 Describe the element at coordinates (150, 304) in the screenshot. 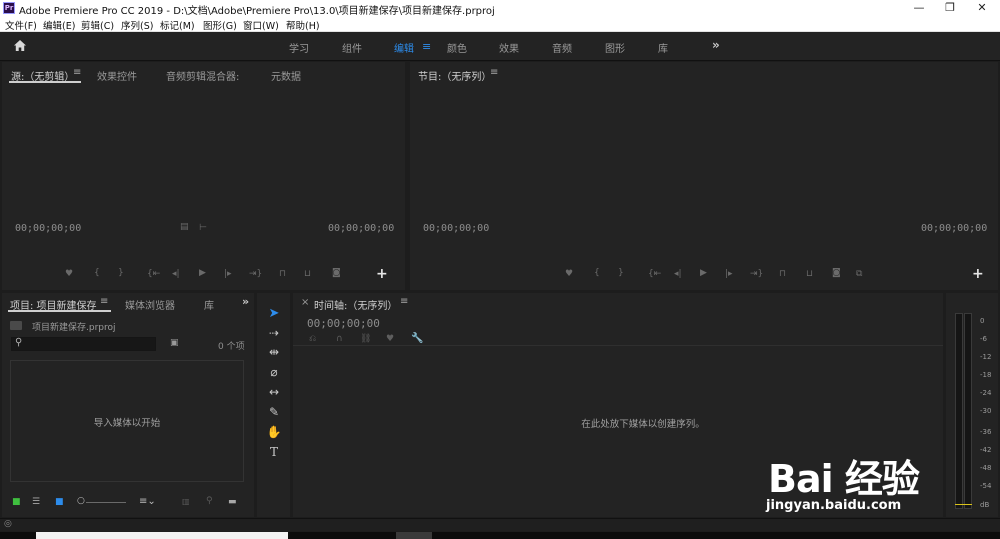

I see `tab-media-browser: 媒体浏览器` at that location.